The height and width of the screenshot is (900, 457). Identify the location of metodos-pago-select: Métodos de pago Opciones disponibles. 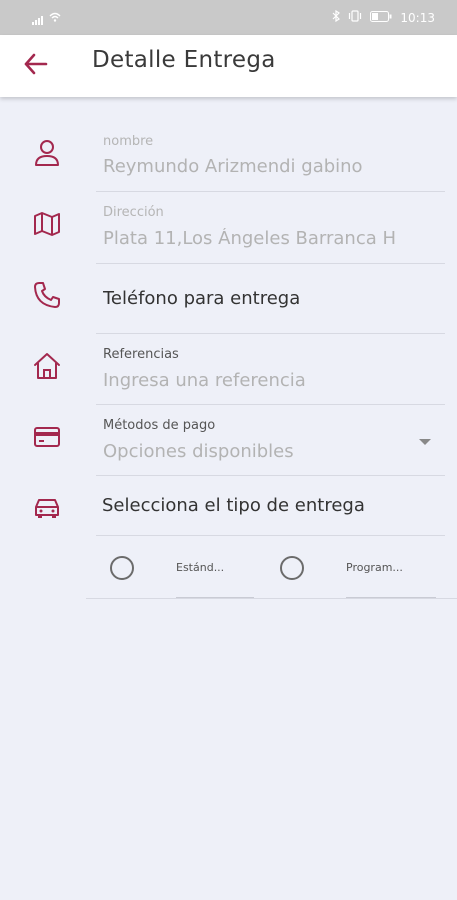
(270, 440).